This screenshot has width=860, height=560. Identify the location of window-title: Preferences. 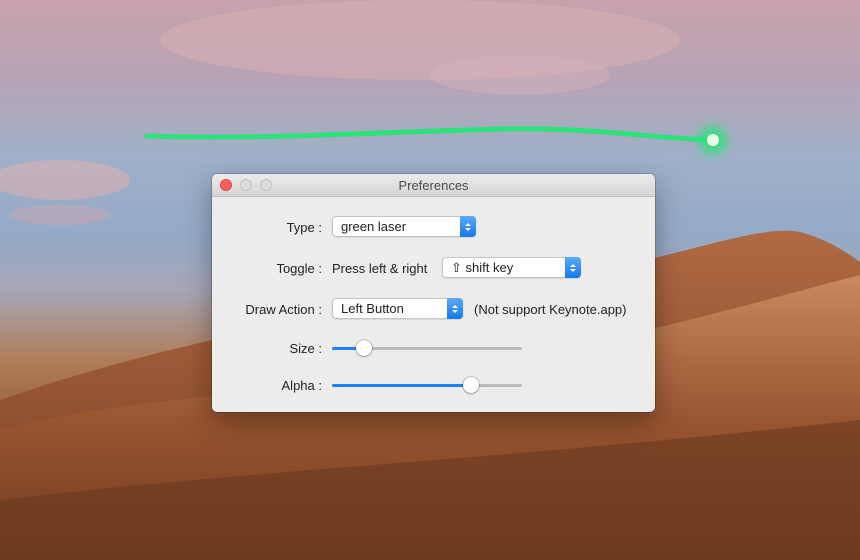
(433, 185).